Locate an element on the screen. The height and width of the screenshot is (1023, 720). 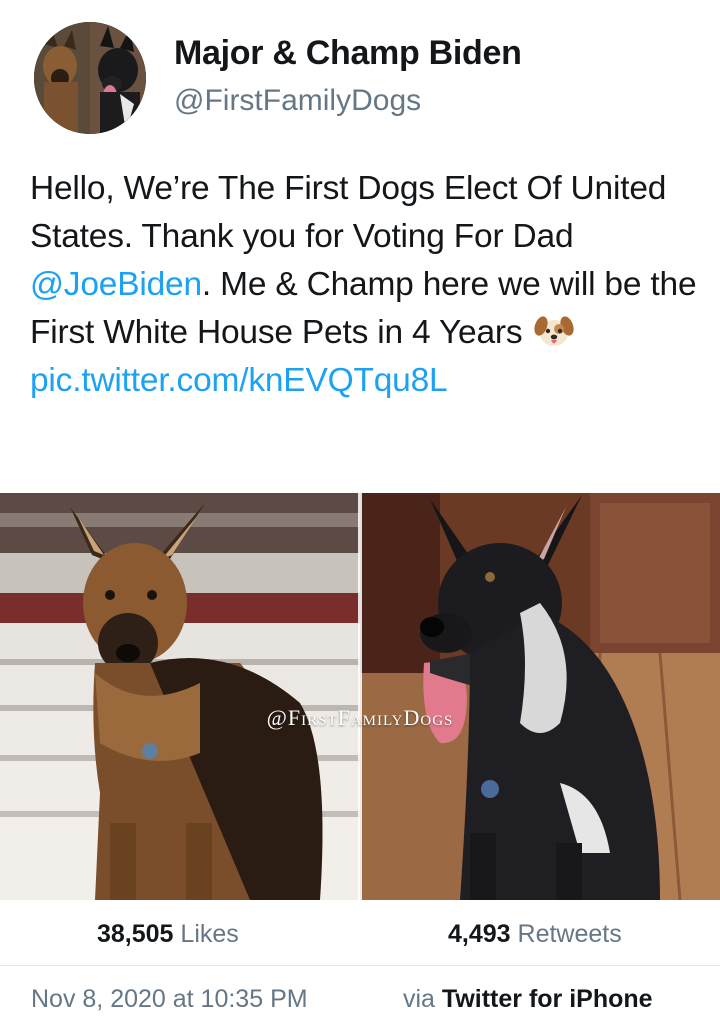
source-app: Twitter for iPhone is located at coordinates (547, 999).